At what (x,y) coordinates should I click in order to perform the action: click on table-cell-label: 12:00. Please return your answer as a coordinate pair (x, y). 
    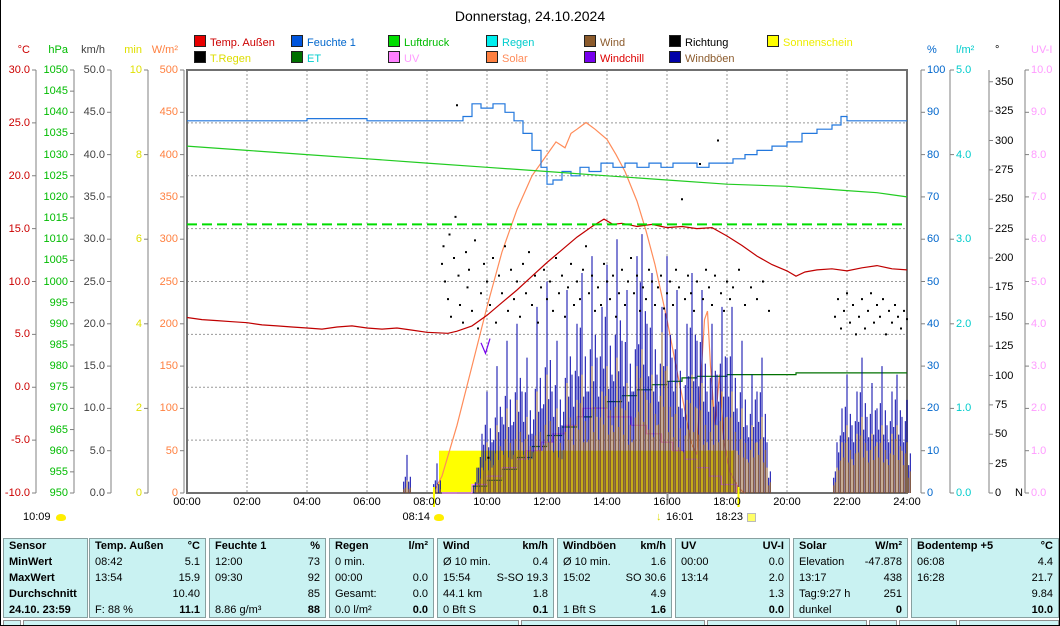
    Looking at the image, I should click on (229, 562).